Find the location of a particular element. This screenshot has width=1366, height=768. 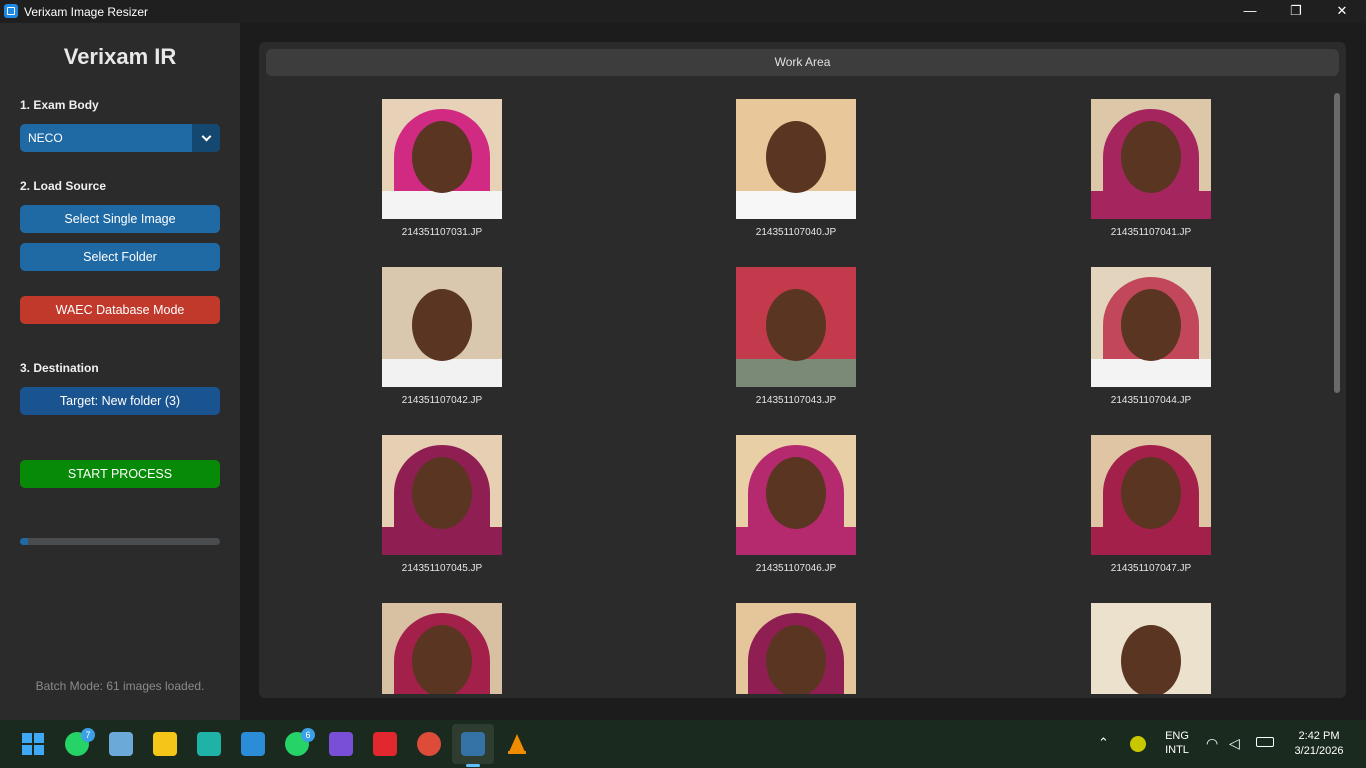

taskbar: 7 6 ⌃ ENG INTL ◠ ◁ 2:42 PM 3/21/2026 is located at coordinates (683, 744).